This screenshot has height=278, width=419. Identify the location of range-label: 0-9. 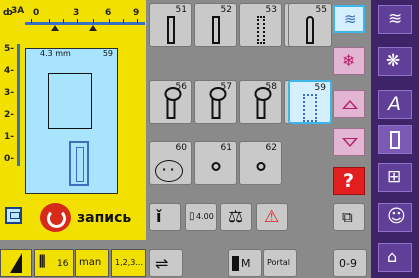
(348, 263).